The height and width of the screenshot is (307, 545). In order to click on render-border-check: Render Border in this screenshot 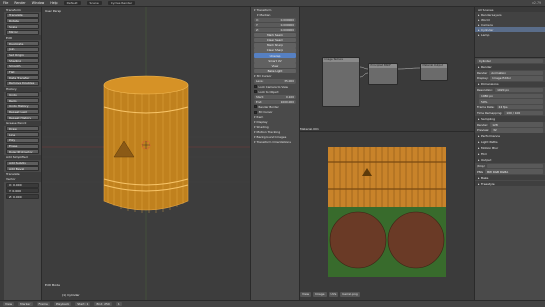, I will do `click(275, 107)`.